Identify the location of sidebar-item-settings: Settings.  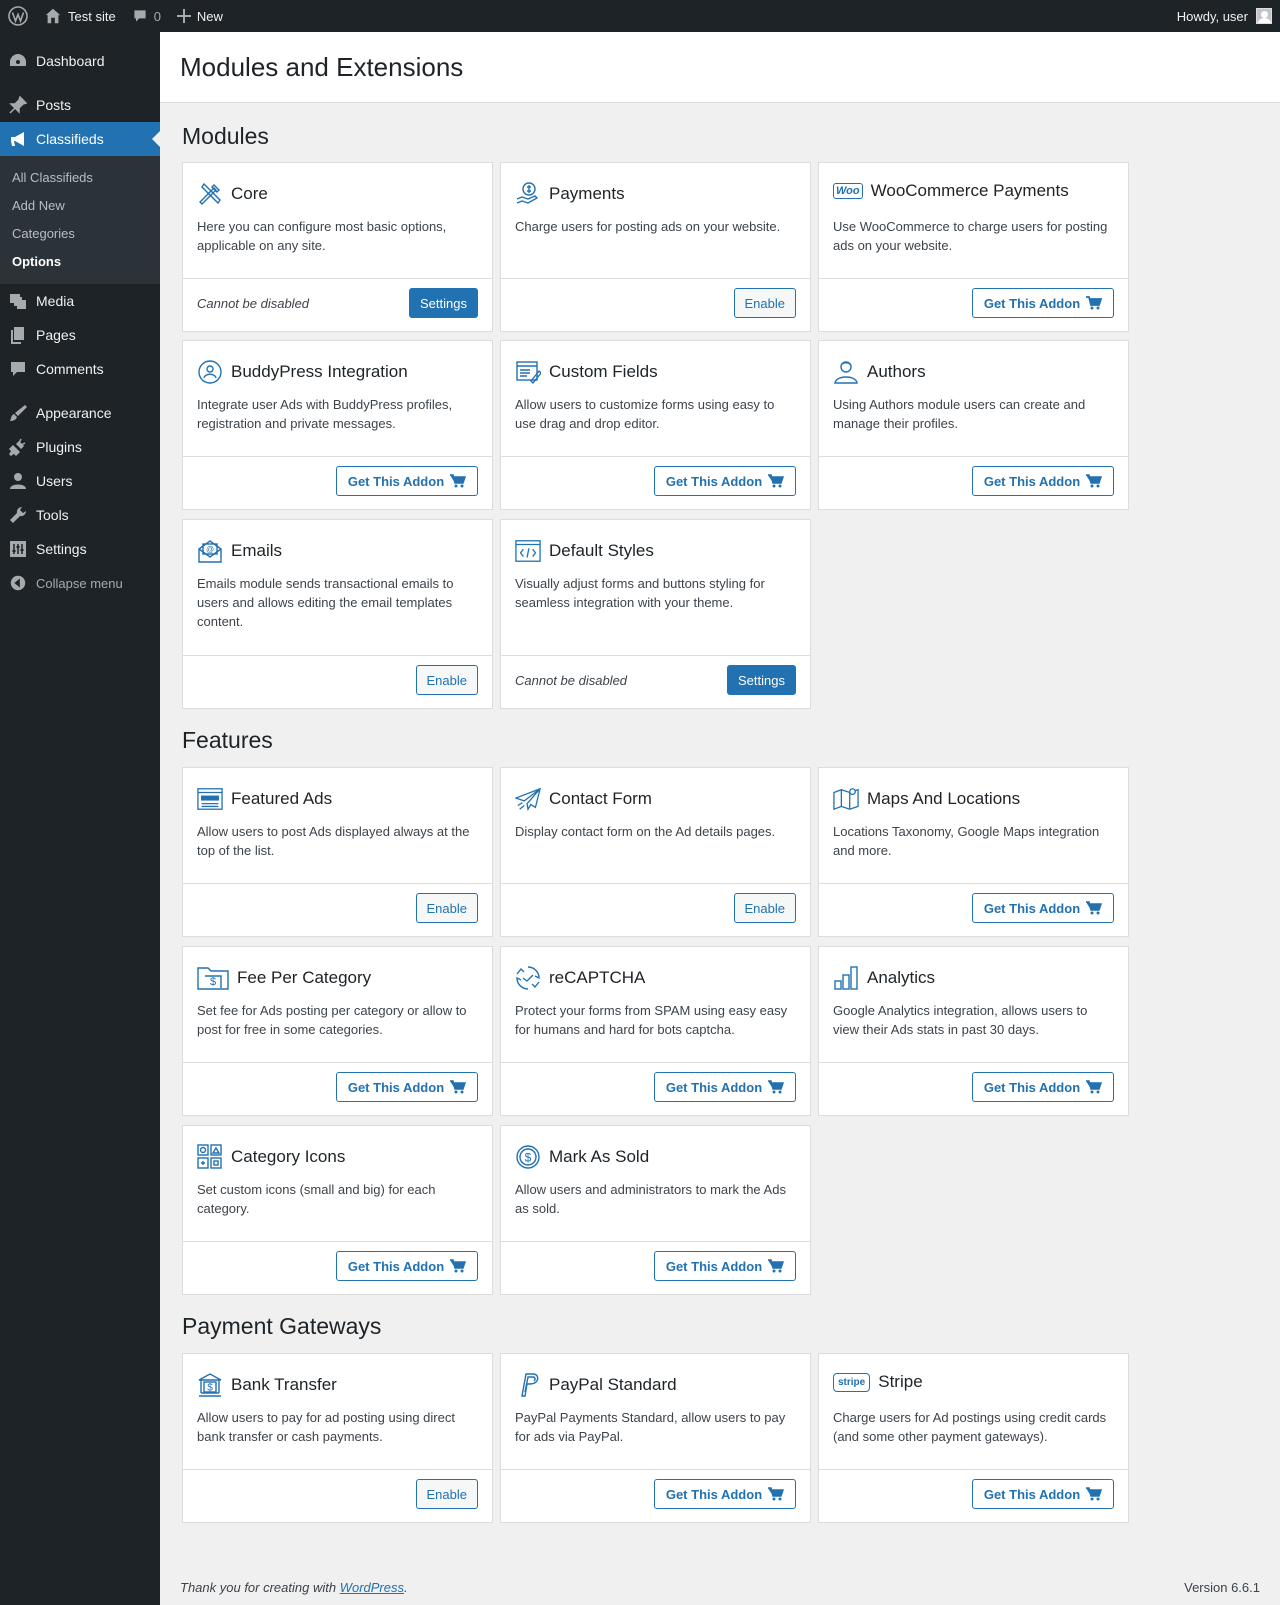
(80, 549).